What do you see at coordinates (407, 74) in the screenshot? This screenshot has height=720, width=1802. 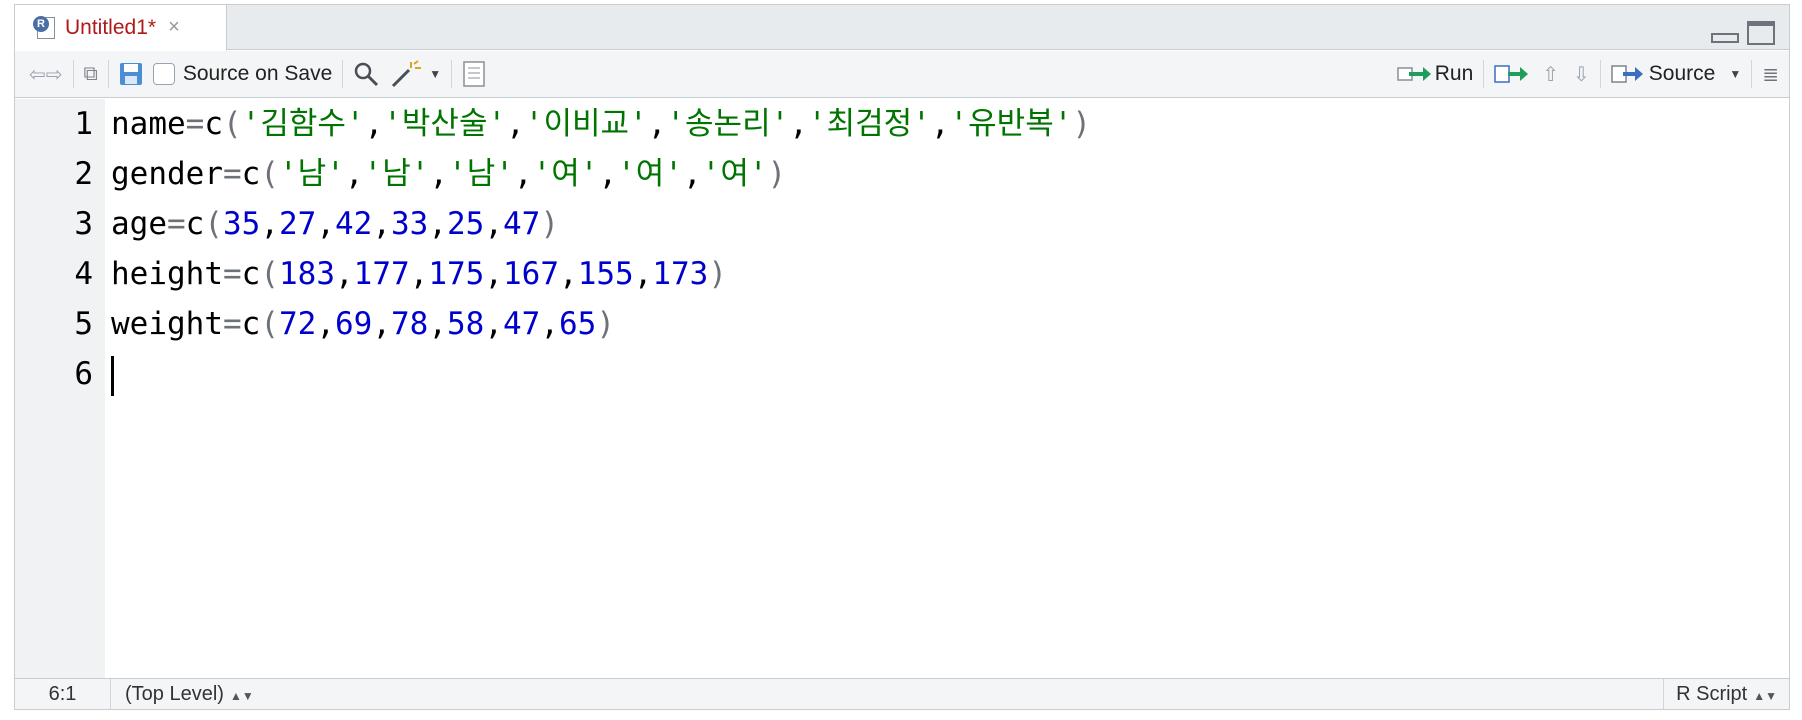 I see `code-tools-wand-icon` at bounding box center [407, 74].